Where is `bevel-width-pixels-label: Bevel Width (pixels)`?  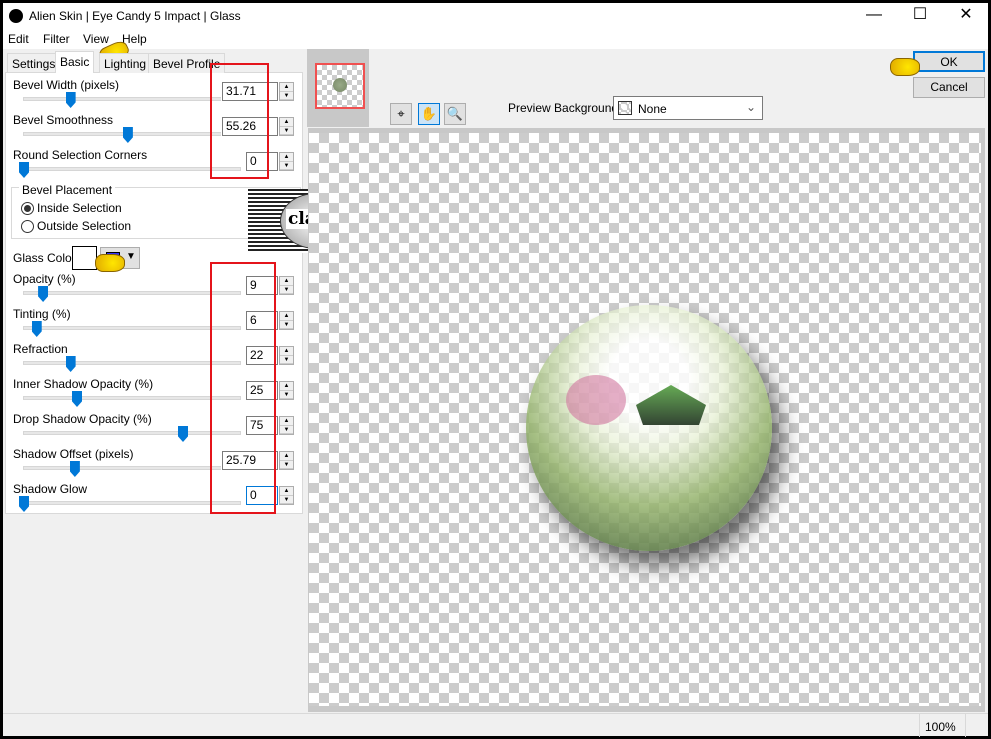
bevel-width-pixels-label: Bevel Width (pixels) is located at coordinates (66, 85).